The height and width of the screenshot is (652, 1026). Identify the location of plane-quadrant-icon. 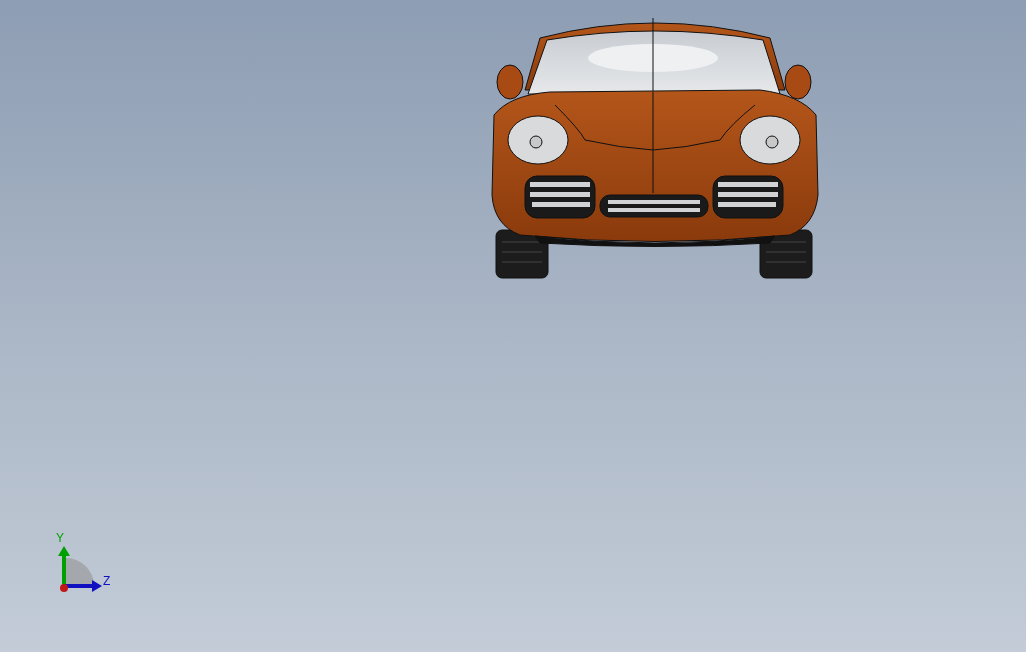
(80, 572).